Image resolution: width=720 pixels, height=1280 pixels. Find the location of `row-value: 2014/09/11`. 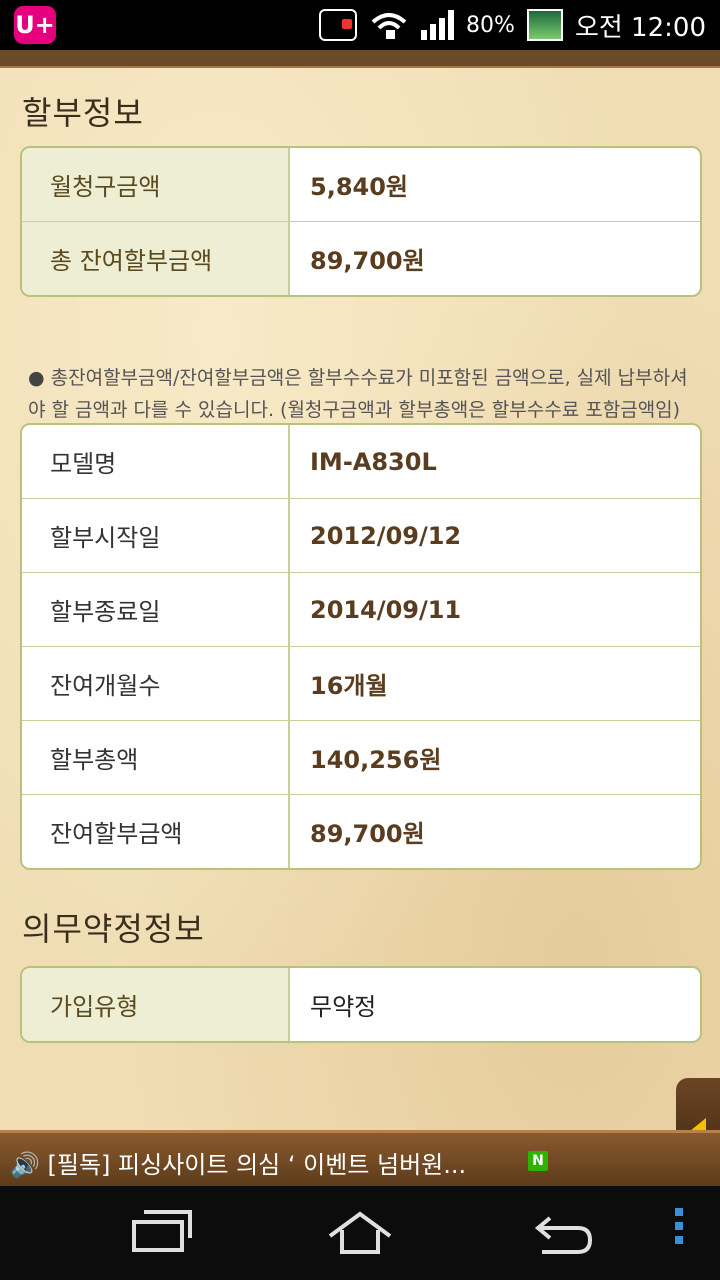

row-value: 2014/09/11 is located at coordinates (386, 609).